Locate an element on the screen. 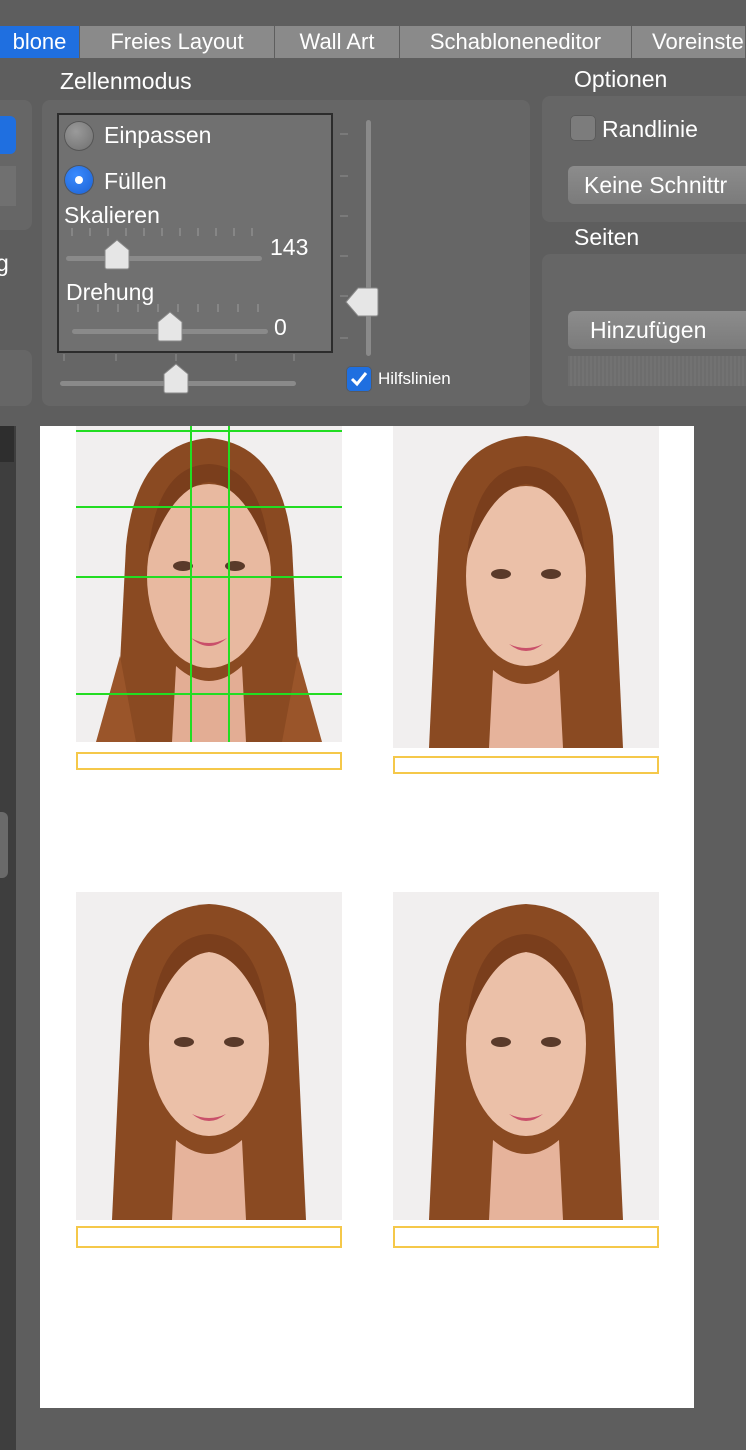 The width and height of the screenshot is (746, 1450). rotation-slider-thumb is located at coordinates (170, 326).